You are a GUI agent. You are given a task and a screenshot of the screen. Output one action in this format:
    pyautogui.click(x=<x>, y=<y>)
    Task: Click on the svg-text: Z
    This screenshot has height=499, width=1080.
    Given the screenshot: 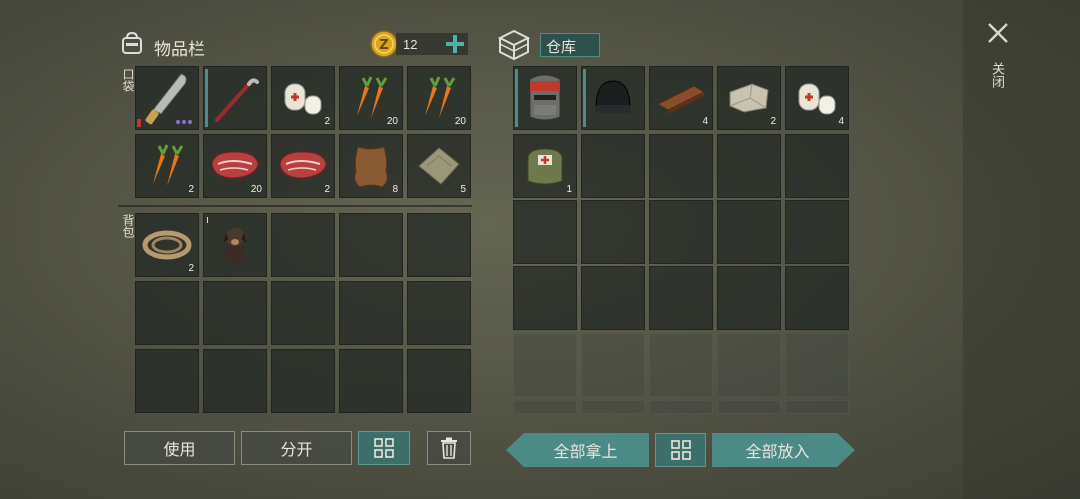 What is the action you would take?
    pyautogui.click(x=383, y=45)
    